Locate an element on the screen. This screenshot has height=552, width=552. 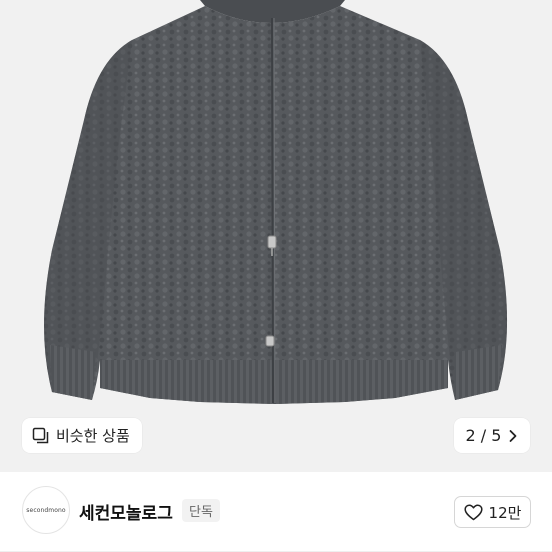
like-button: 12만 is located at coordinates (492, 512).